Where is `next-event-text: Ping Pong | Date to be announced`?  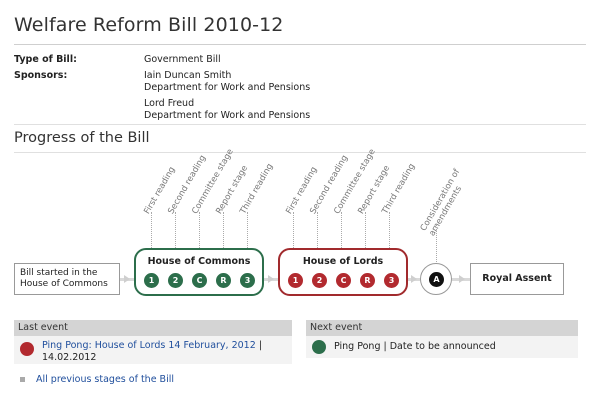
next-event-text: Ping Pong | Date to be announced is located at coordinates (415, 346).